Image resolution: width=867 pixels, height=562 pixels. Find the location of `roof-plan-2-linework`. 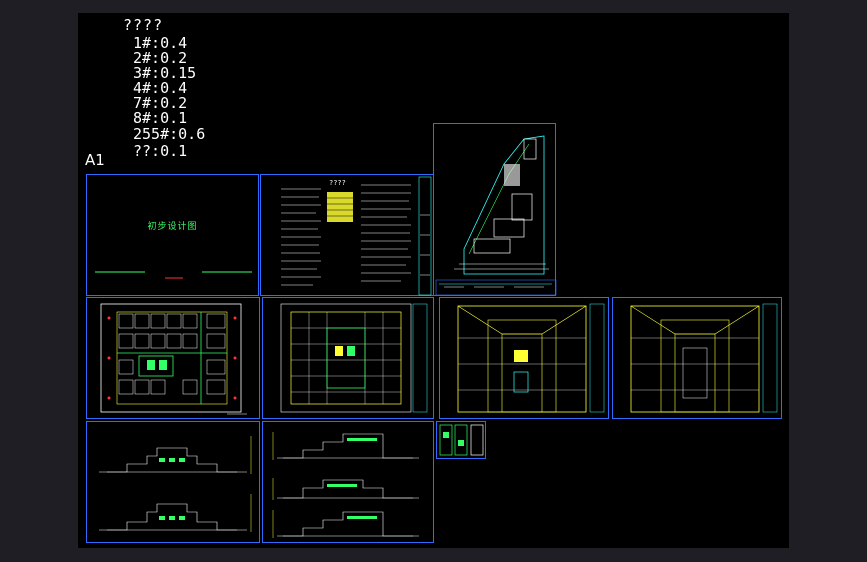

roof-plan-2-linework is located at coordinates (704, 358).